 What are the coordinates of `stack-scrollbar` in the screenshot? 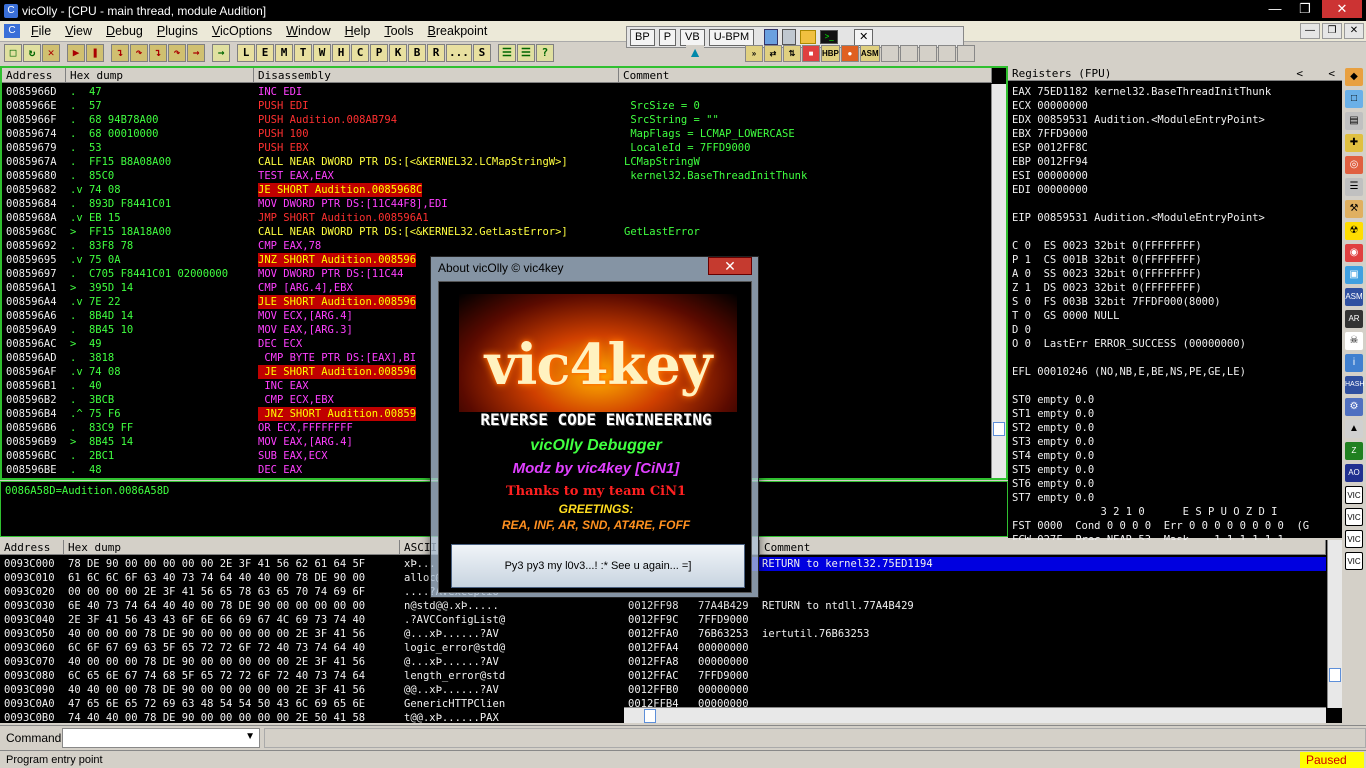 It's located at (1334, 624).